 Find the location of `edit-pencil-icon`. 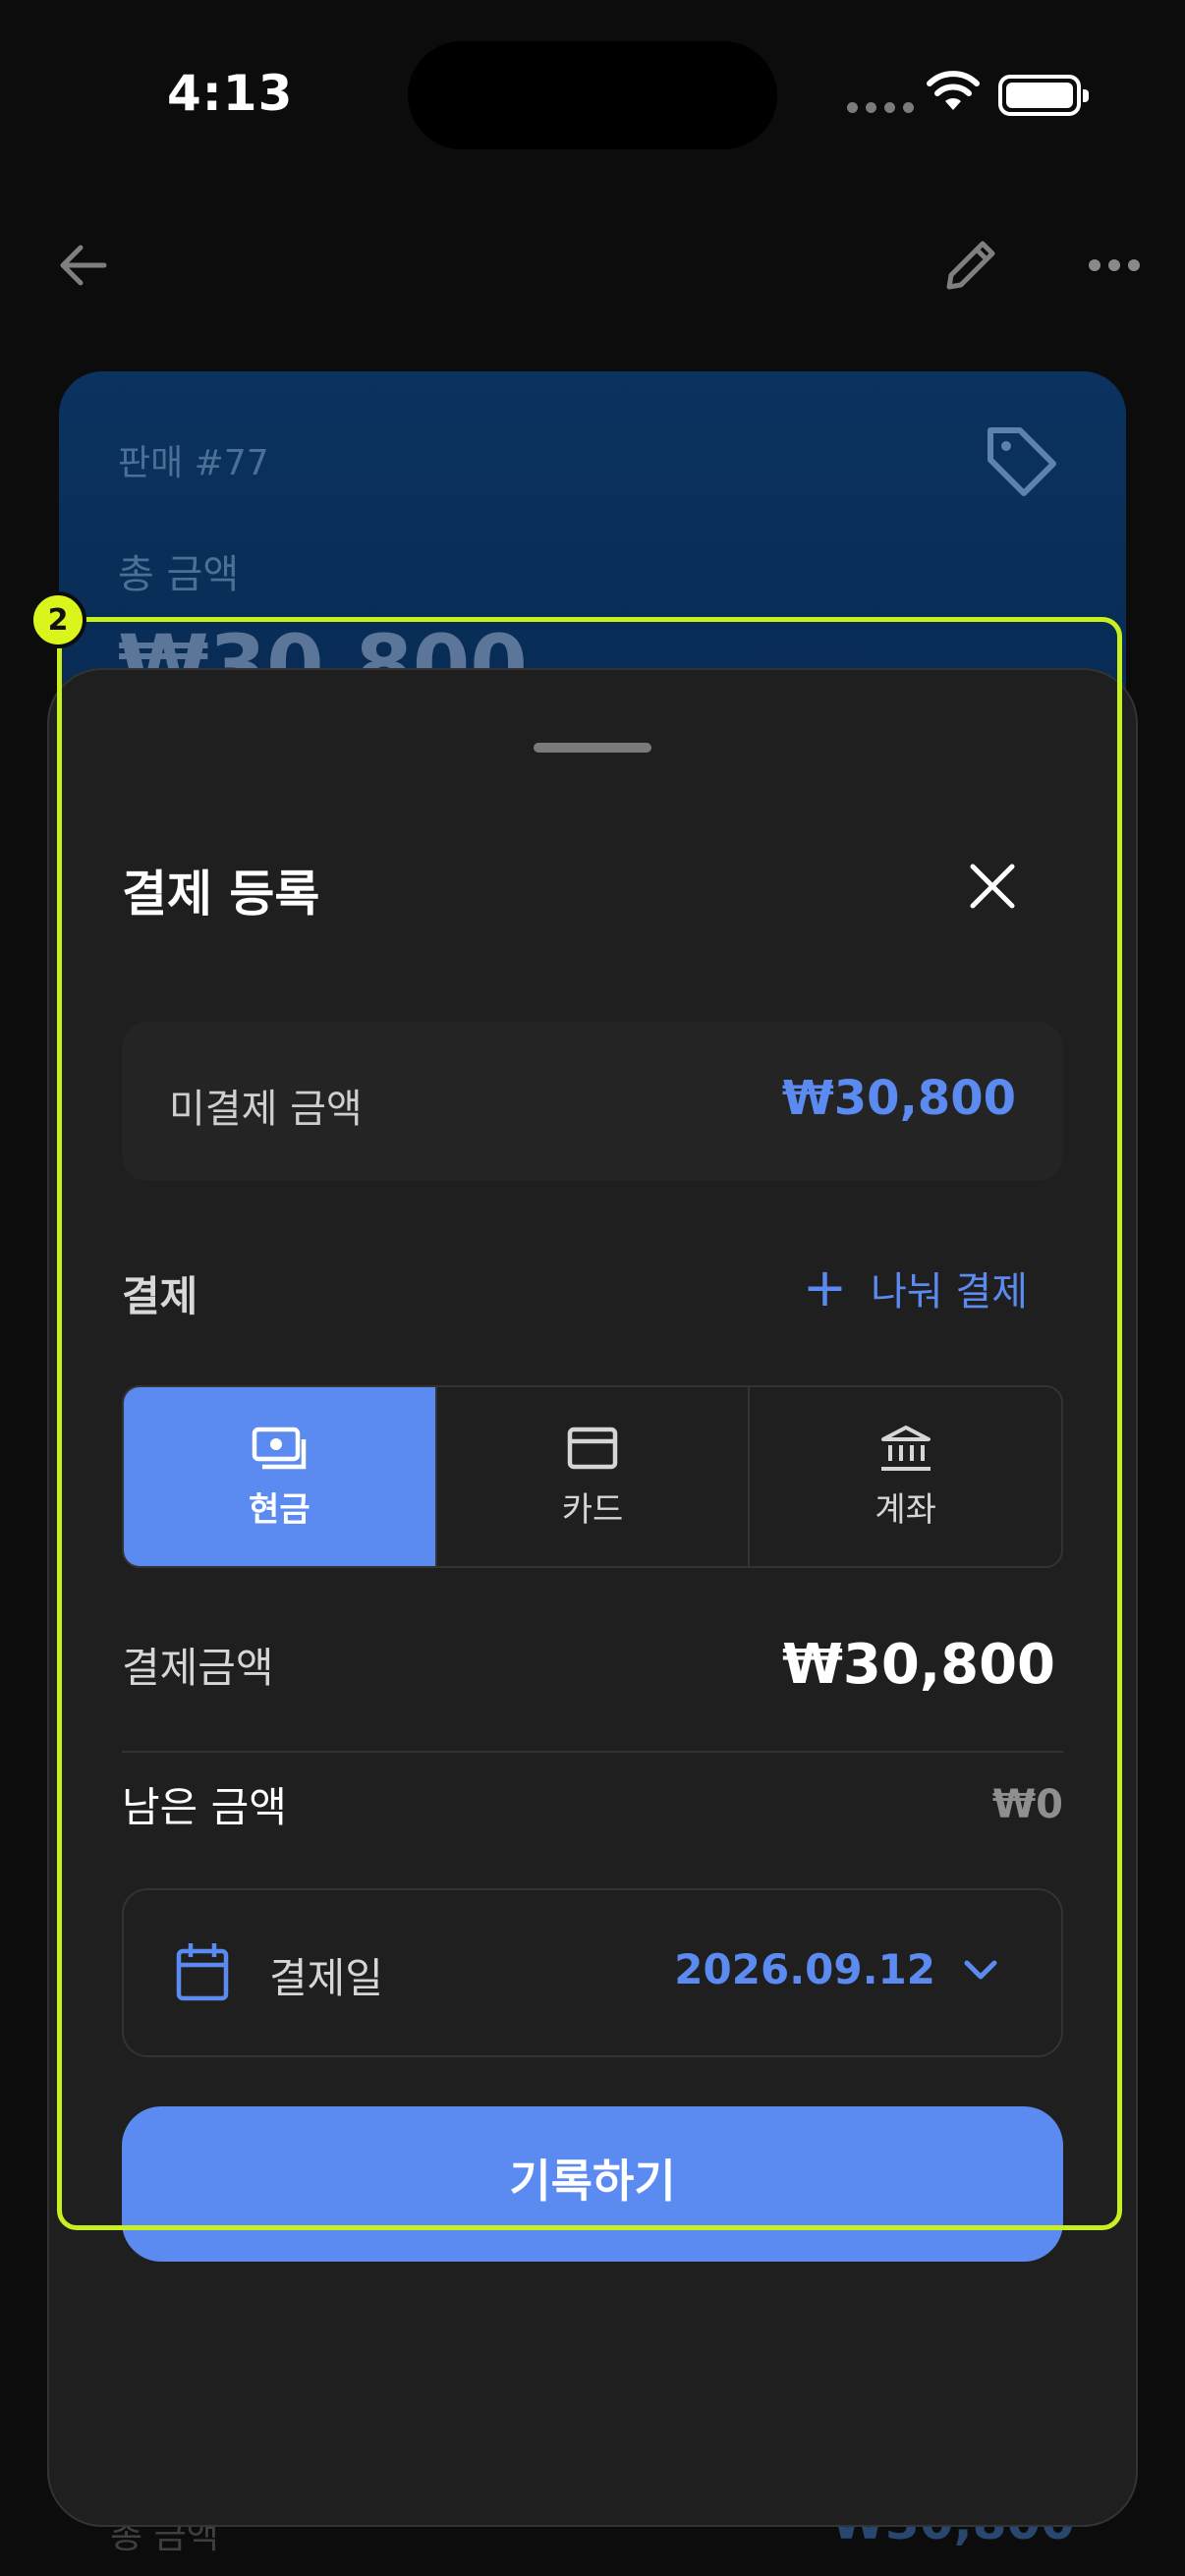

edit-pencil-icon is located at coordinates (972, 264).